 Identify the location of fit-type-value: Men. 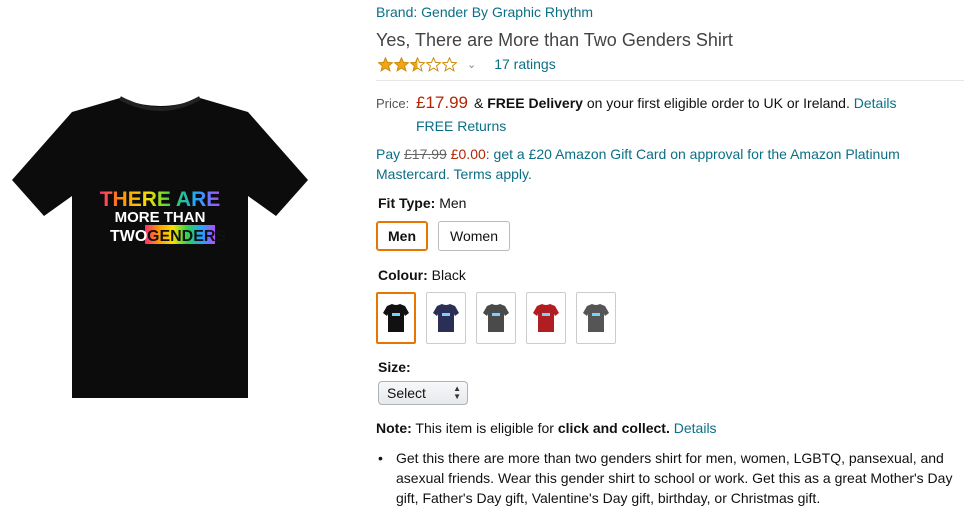
(453, 203).